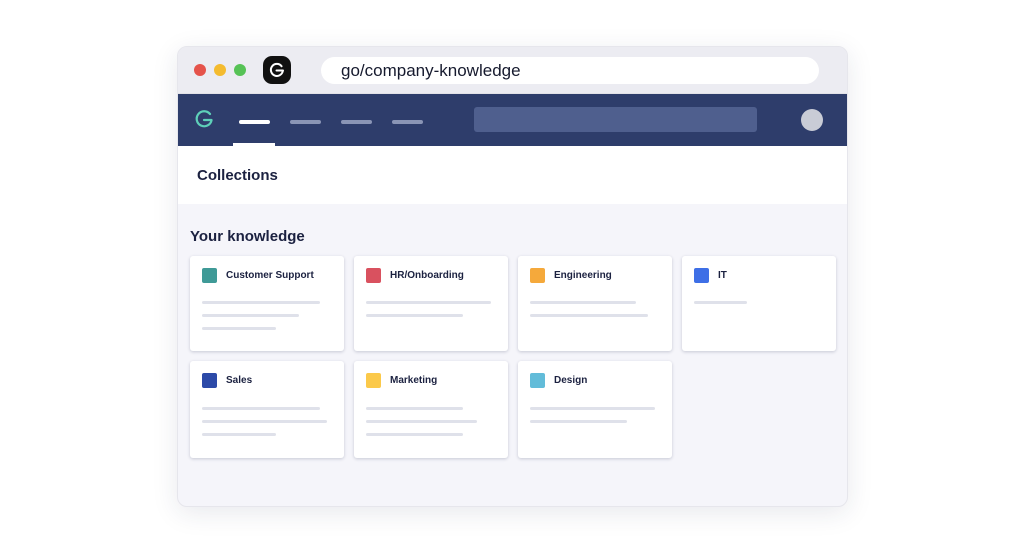  What do you see at coordinates (427, 275) in the screenshot?
I see `collection-card-label: HR/Onboarding` at bounding box center [427, 275].